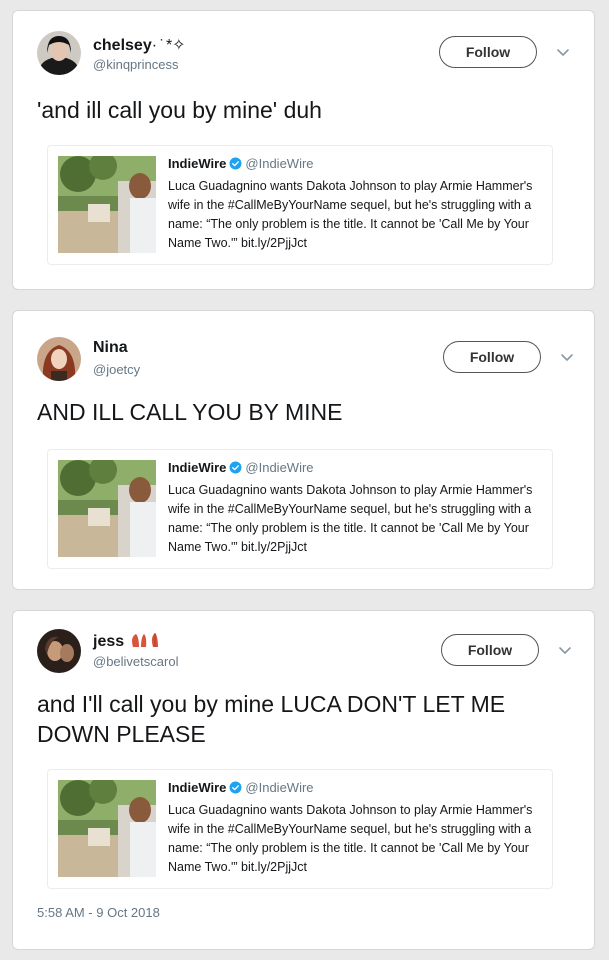 The width and height of the screenshot is (609, 960). Describe the element at coordinates (144, 640) in the screenshot. I see `lungs-emoji-icon` at that location.